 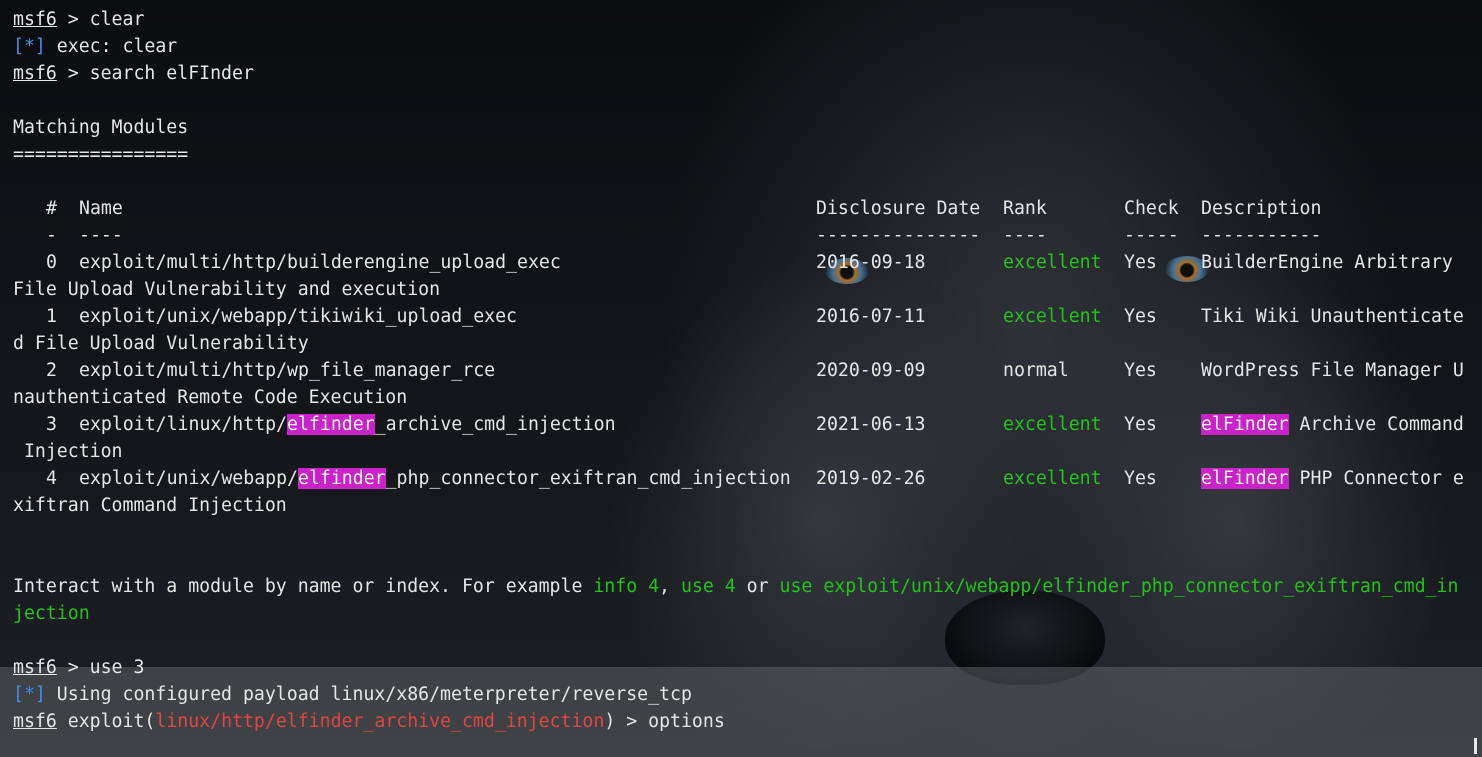 What do you see at coordinates (51, 370) in the screenshot?
I see `row-num: 2` at bounding box center [51, 370].